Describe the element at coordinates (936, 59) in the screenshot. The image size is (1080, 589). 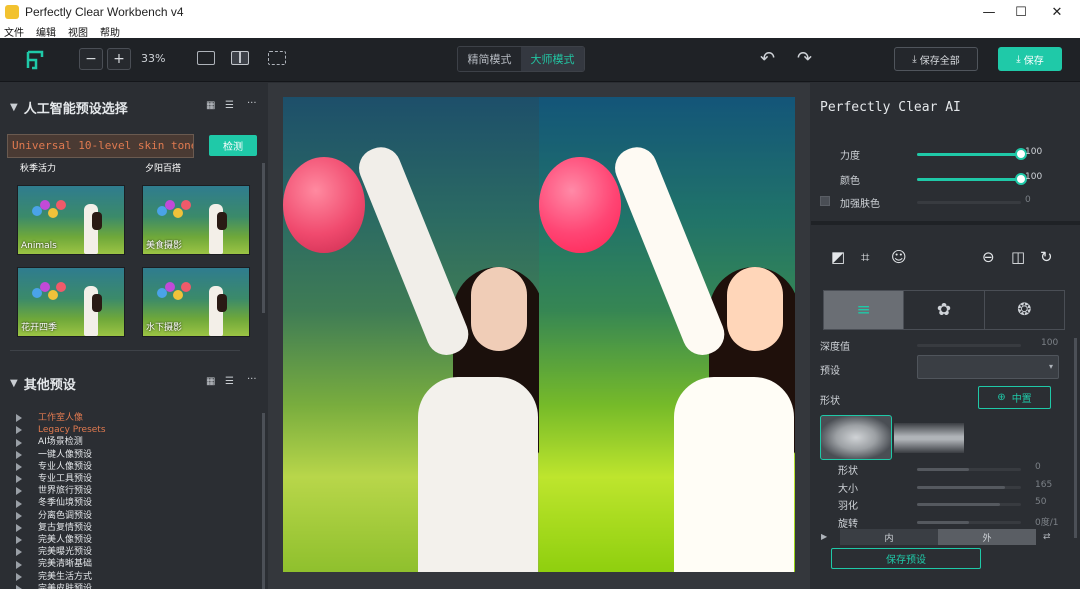
I see `save-all-button: ⤓ 保存全部` at that location.